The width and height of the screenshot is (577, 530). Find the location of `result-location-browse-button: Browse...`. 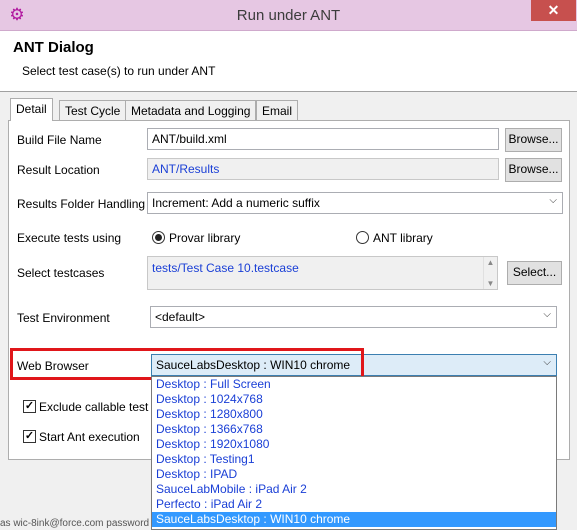

result-location-browse-button: Browse... is located at coordinates (533, 170).